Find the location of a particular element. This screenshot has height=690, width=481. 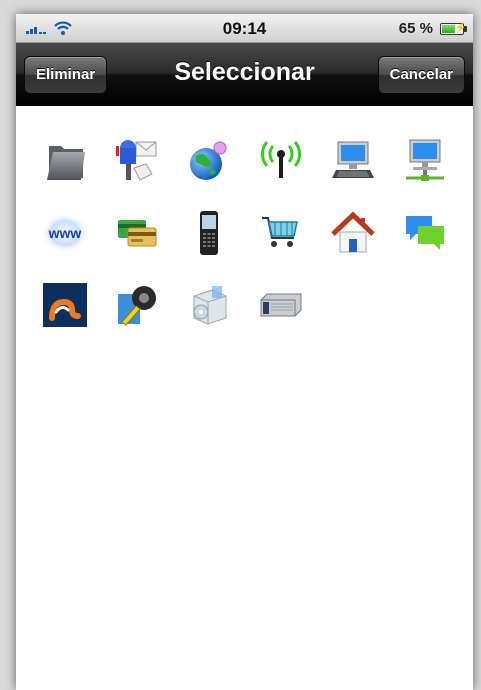

chat-bubbles-icon is located at coordinates (425, 233).